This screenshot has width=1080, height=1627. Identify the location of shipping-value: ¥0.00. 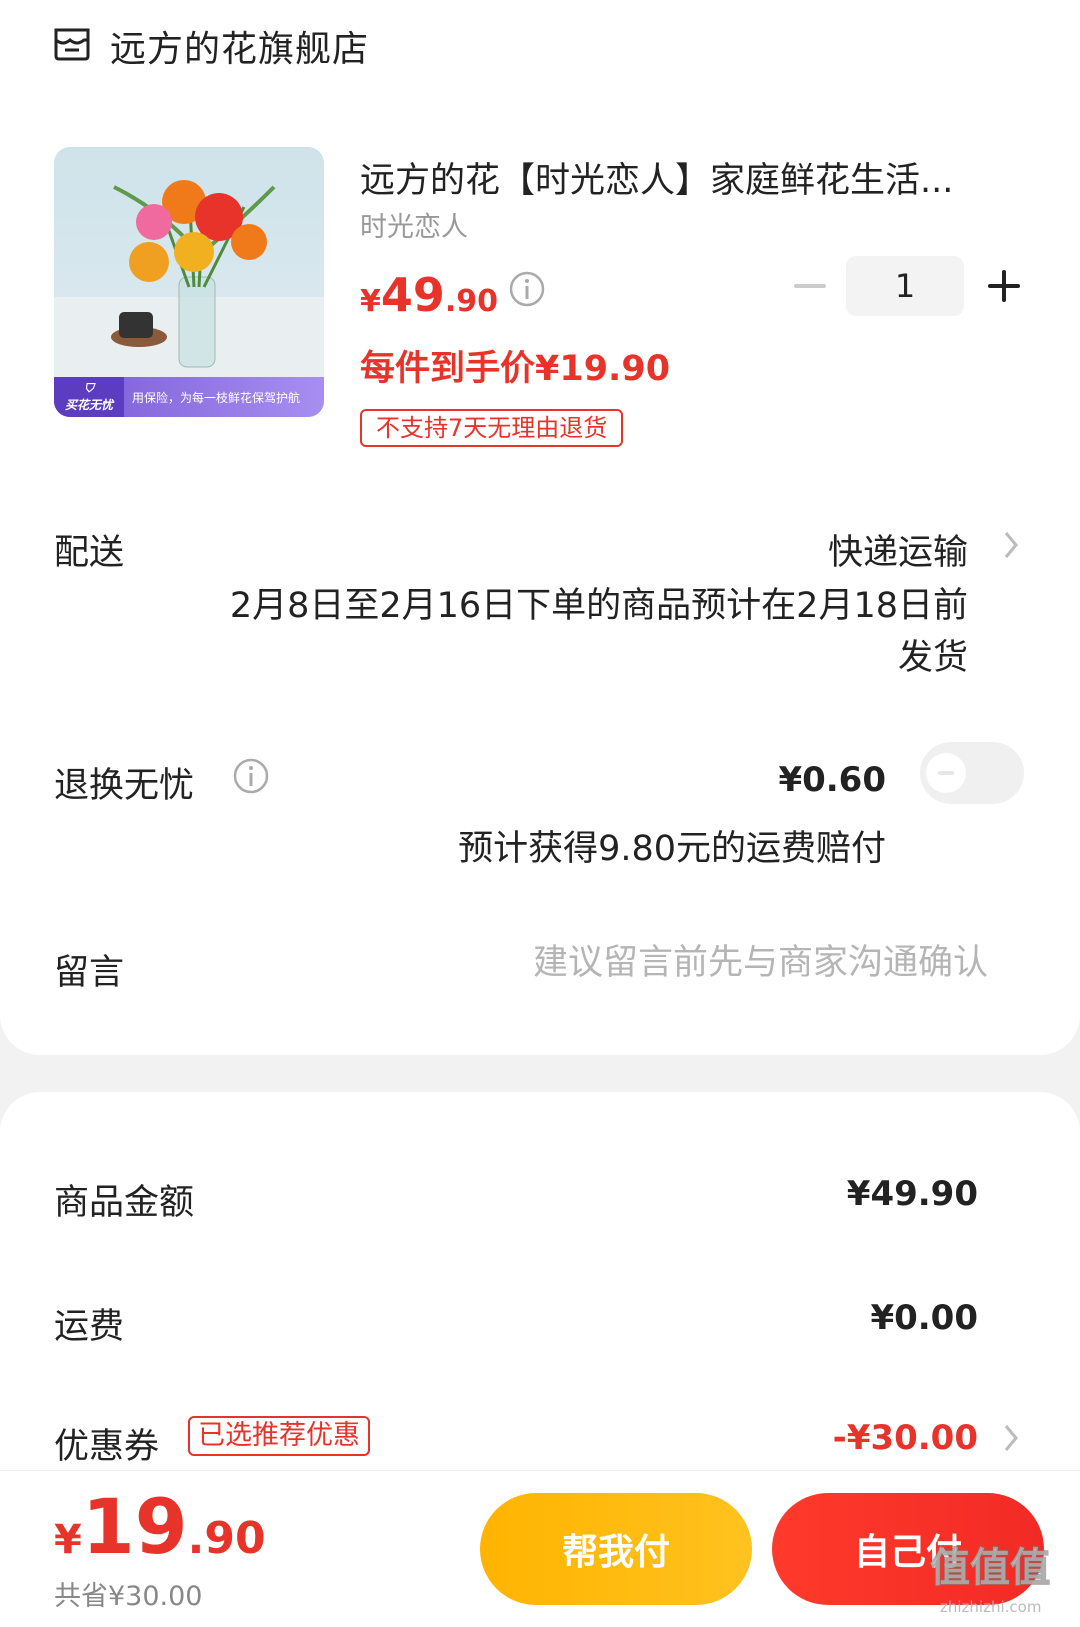
(924, 1318).